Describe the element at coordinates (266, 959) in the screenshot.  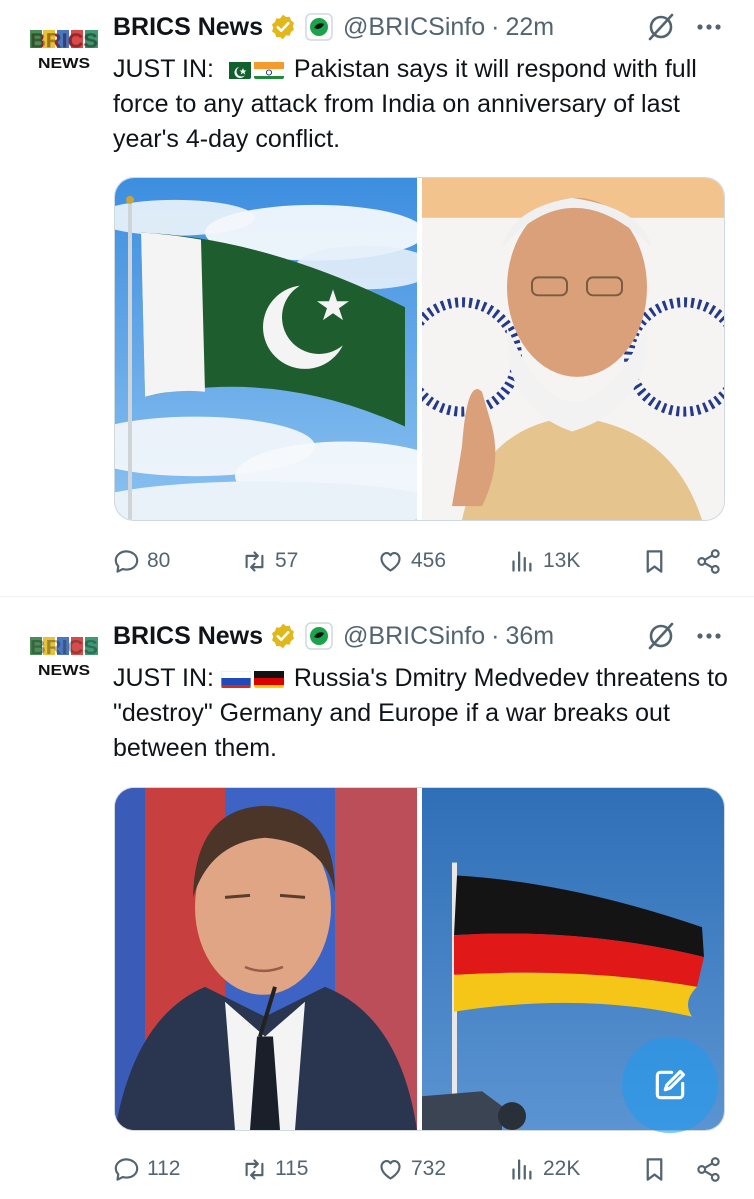
I see `dmitry-medvedev-photo` at that location.